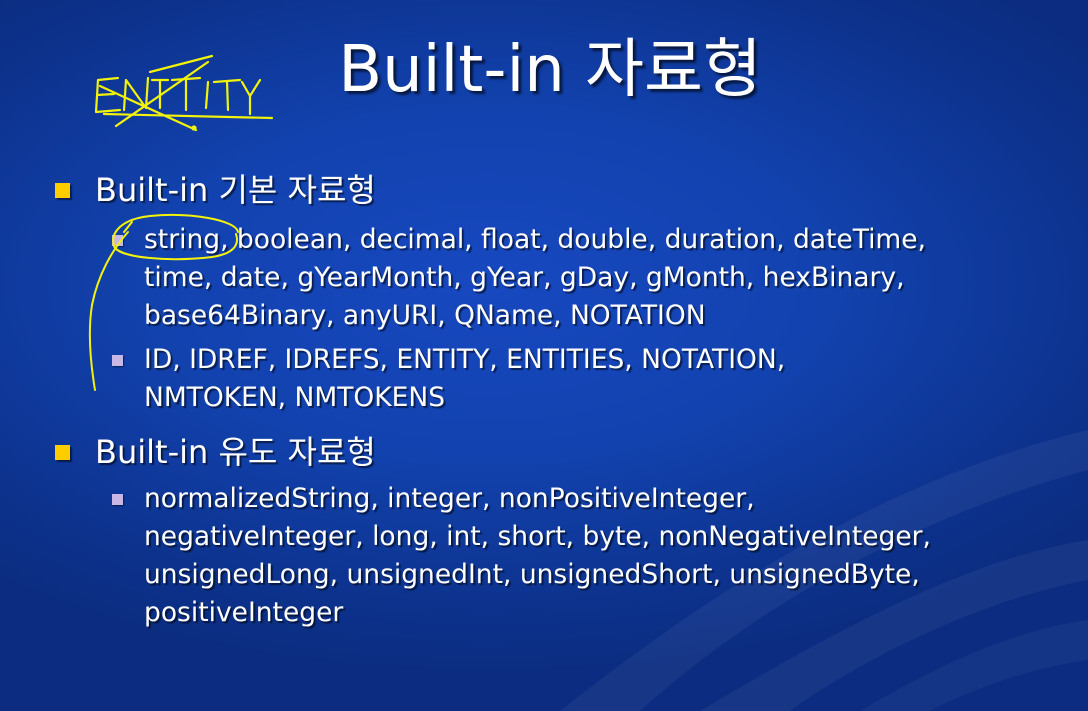 Image resolution: width=1088 pixels, height=711 pixels. Describe the element at coordinates (235, 452) in the screenshot. I see `section-heading-derived-types: Built-in 유도 자료형` at that location.